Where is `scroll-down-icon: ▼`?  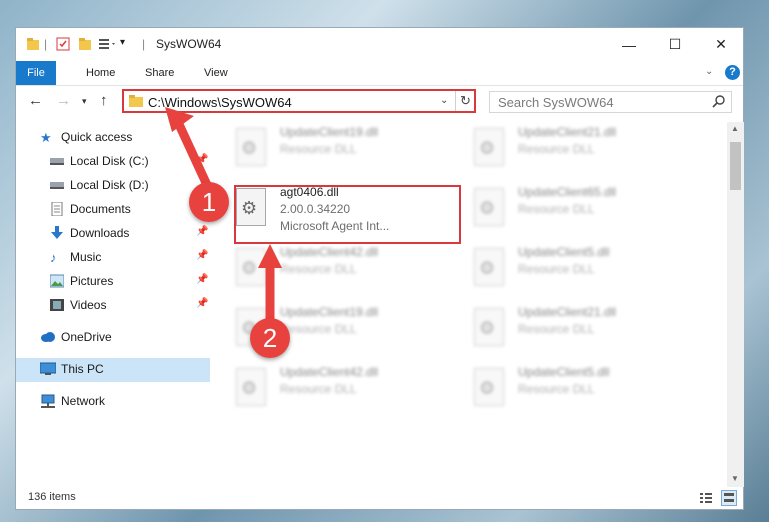
scroll-down-icon: ▼ is located at coordinates (735, 478).